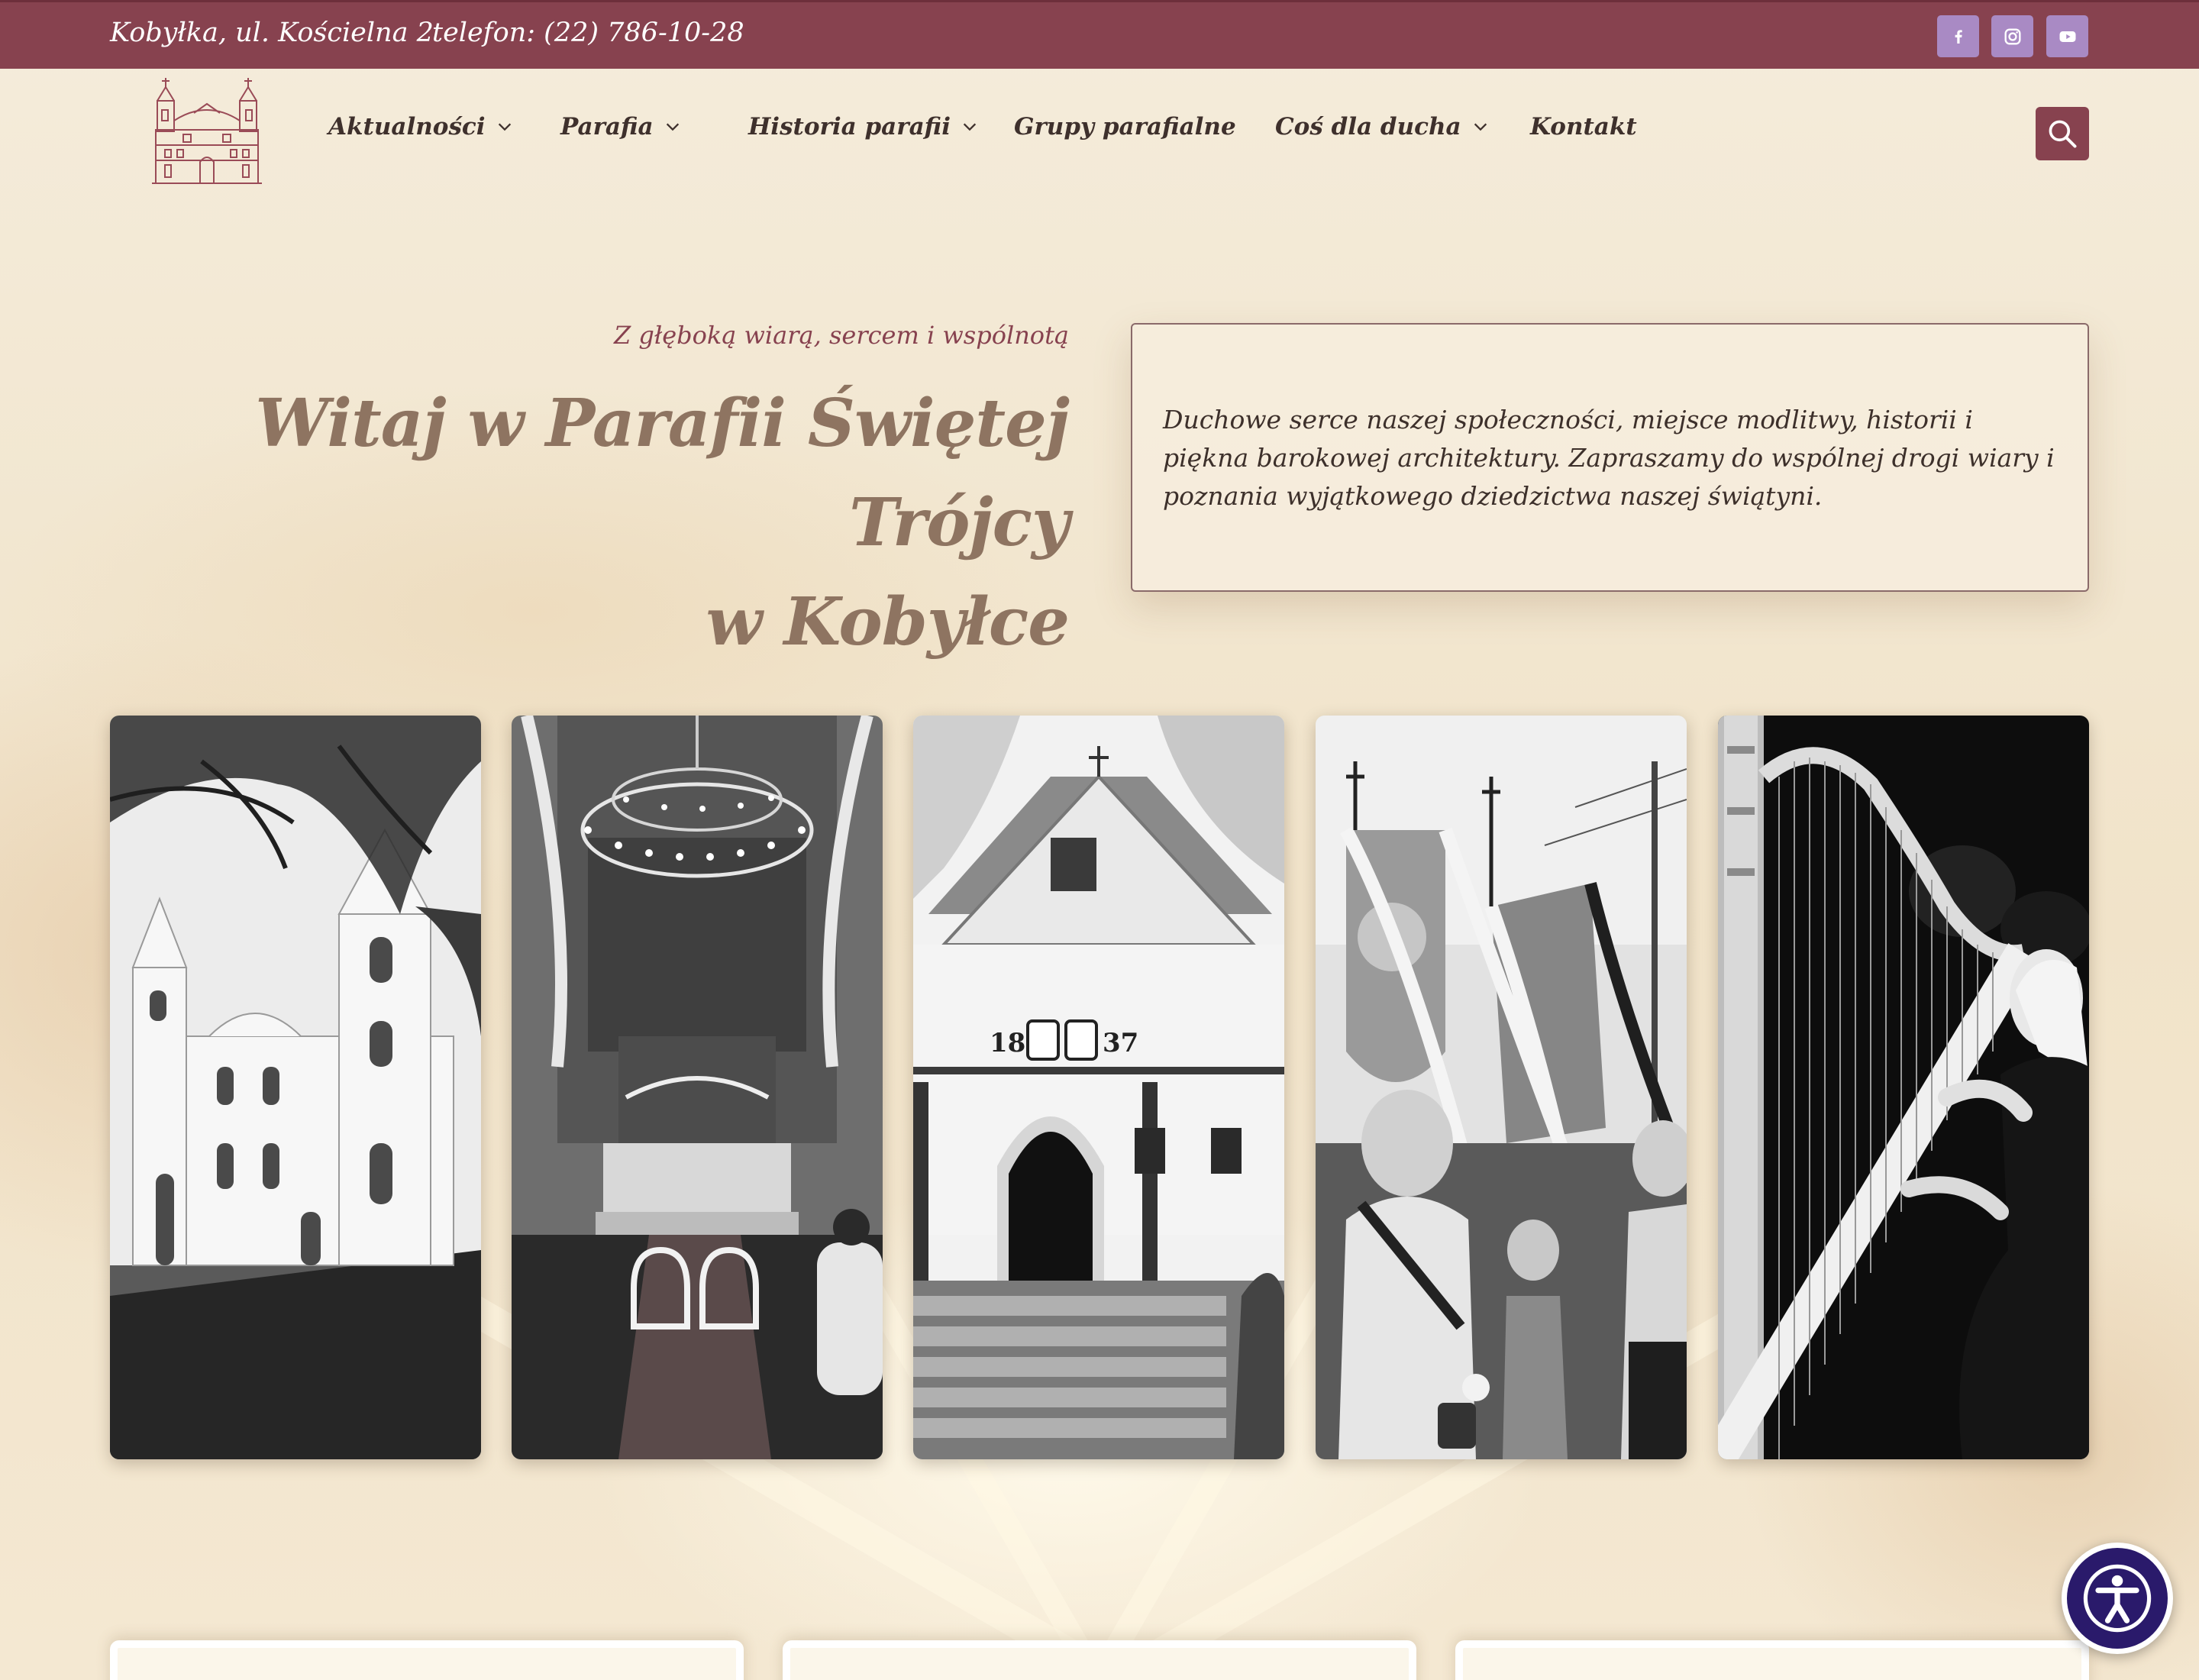 The height and width of the screenshot is (1680, 2199). I want to click on church-altar-photo, so click(697, 1087).